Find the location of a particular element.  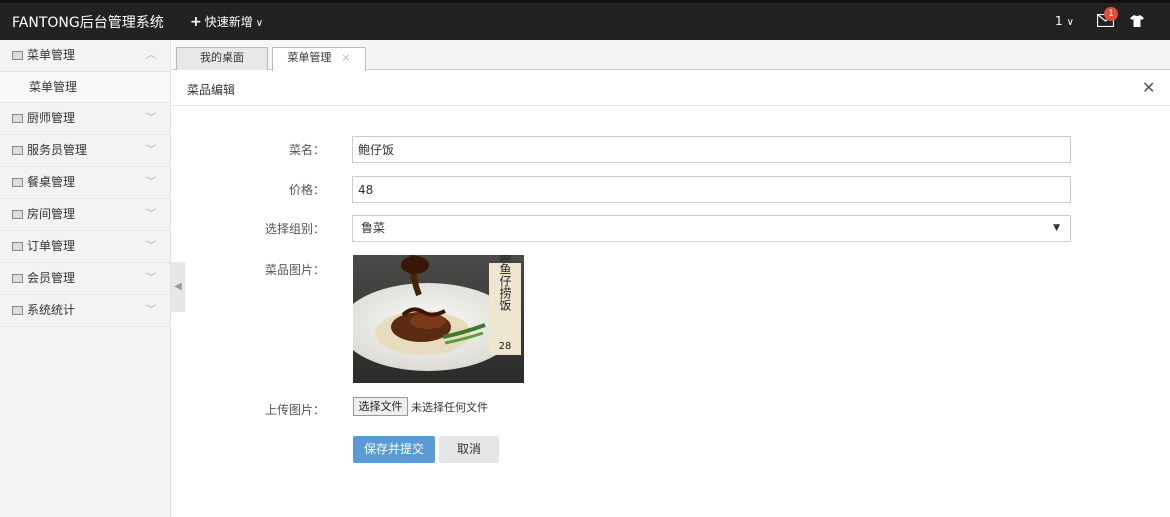

choose-file-button: 选择文件 is located at coordinates (380, 406).